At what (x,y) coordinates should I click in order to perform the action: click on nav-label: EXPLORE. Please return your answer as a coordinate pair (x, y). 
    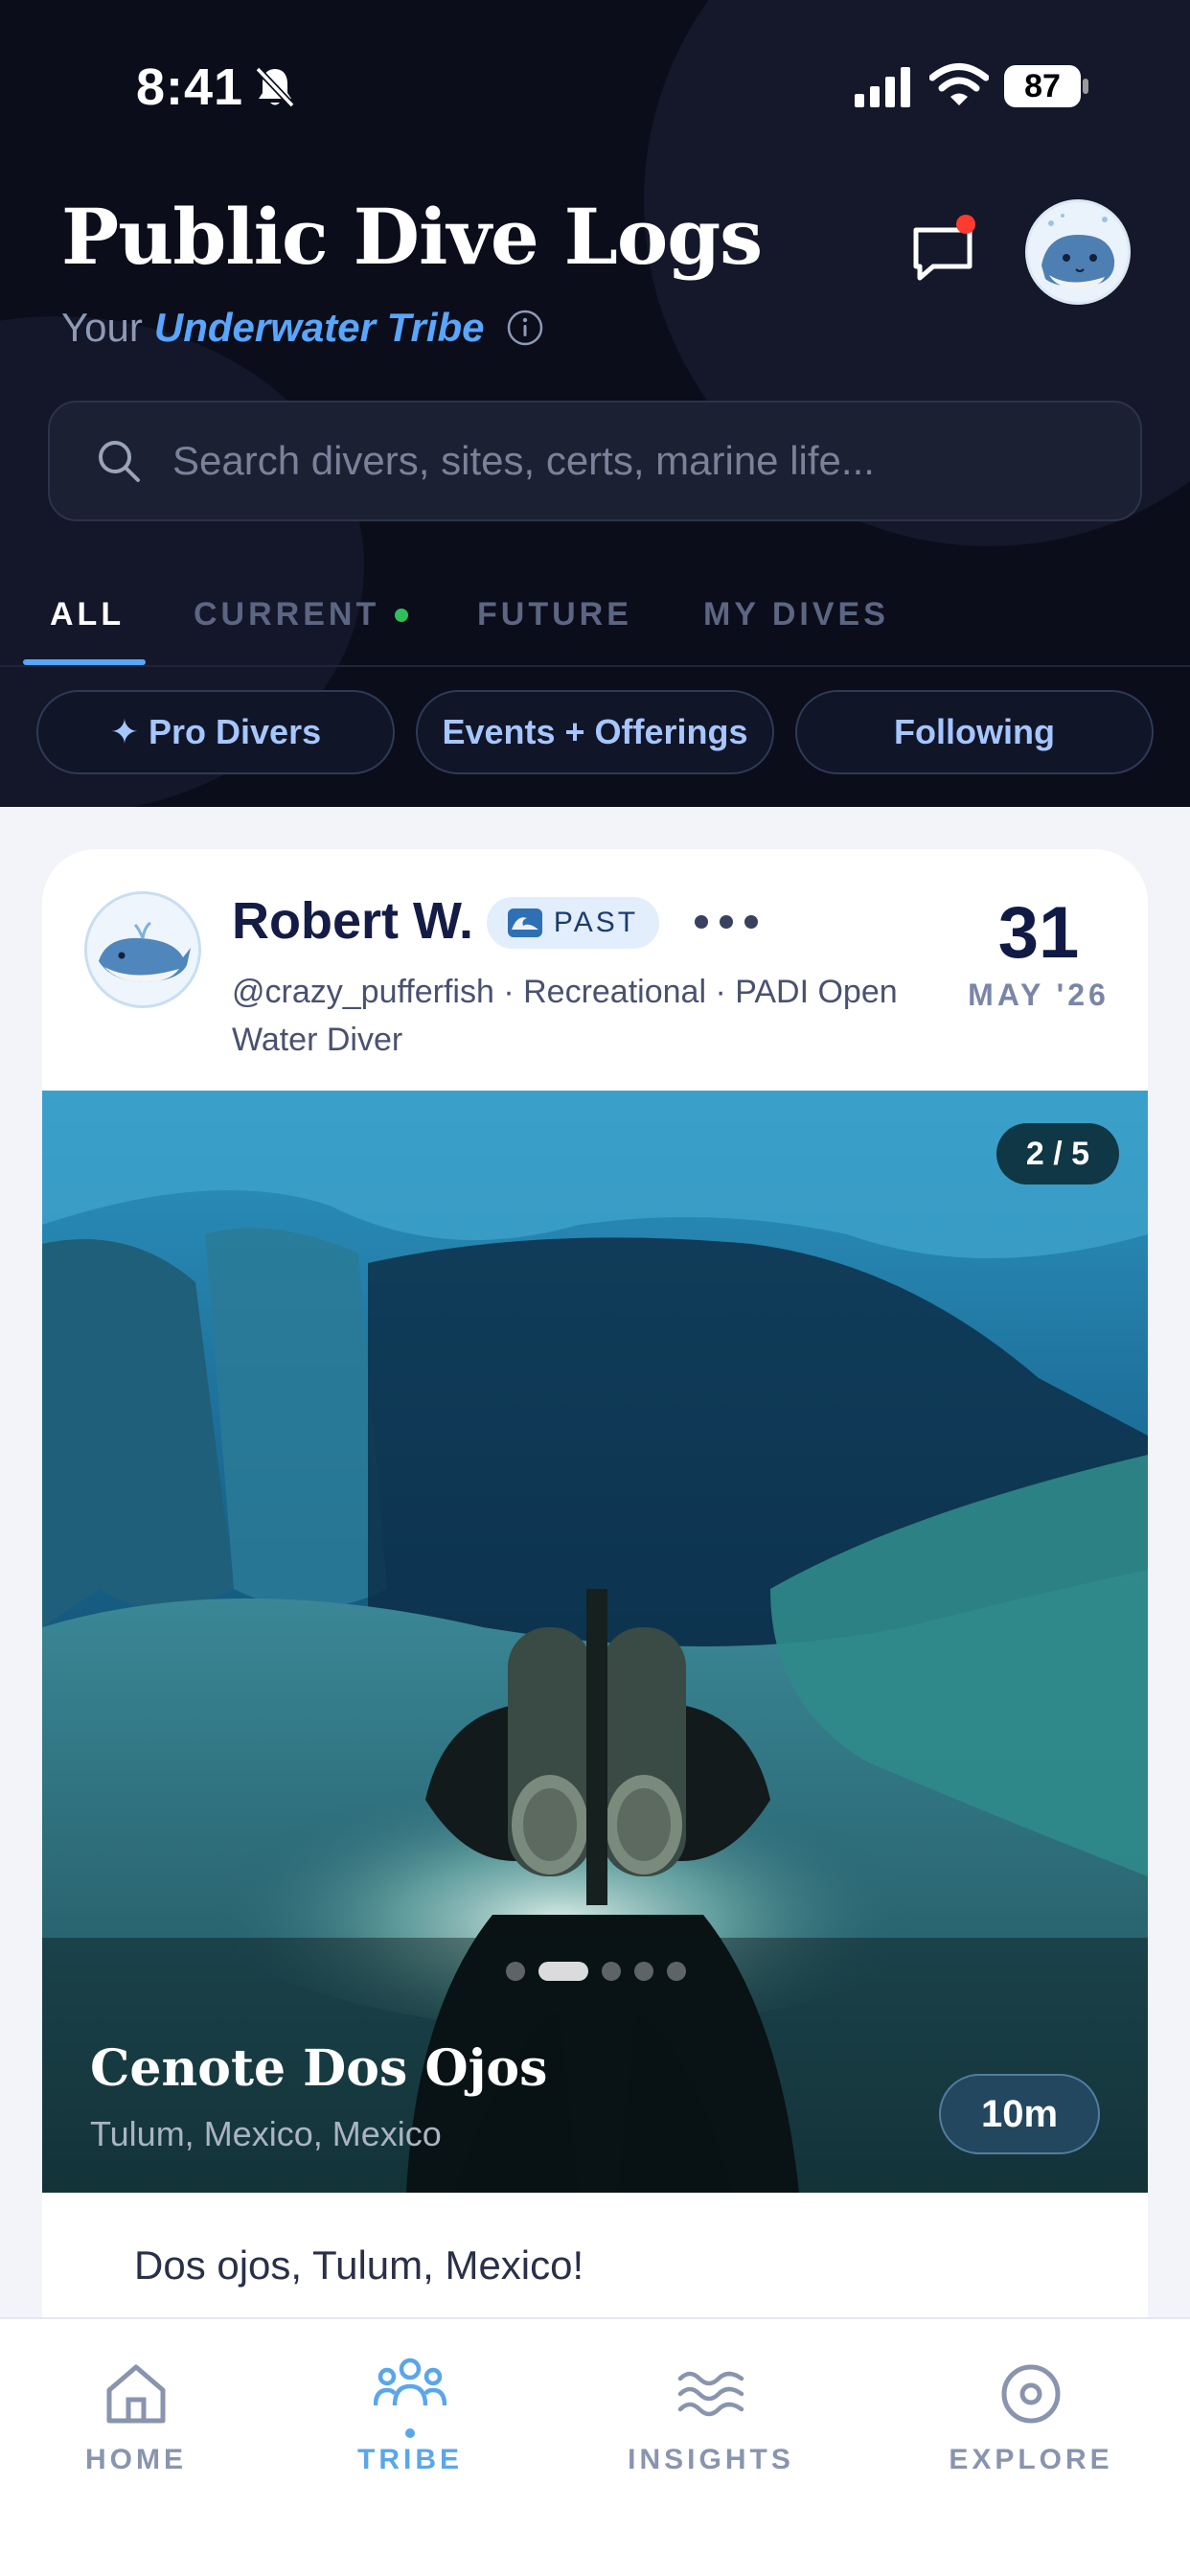
    Looking at the image, I should click on (1031, 2459).